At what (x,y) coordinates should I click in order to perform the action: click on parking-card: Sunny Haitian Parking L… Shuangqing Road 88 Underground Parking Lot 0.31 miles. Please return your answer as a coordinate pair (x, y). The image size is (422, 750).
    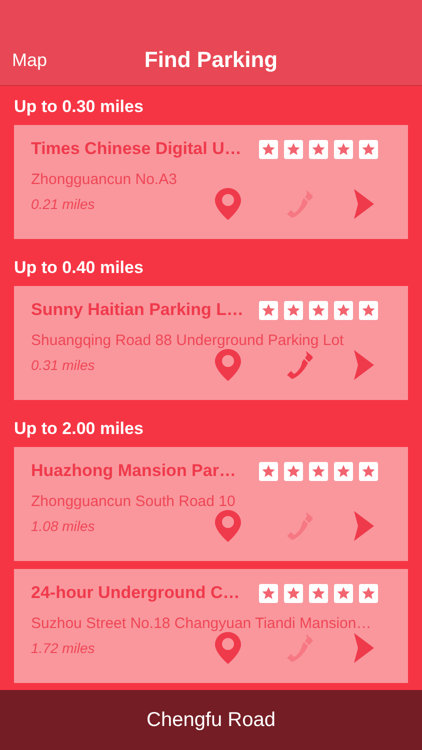
    Looking at the image, I should click on (211, 343).